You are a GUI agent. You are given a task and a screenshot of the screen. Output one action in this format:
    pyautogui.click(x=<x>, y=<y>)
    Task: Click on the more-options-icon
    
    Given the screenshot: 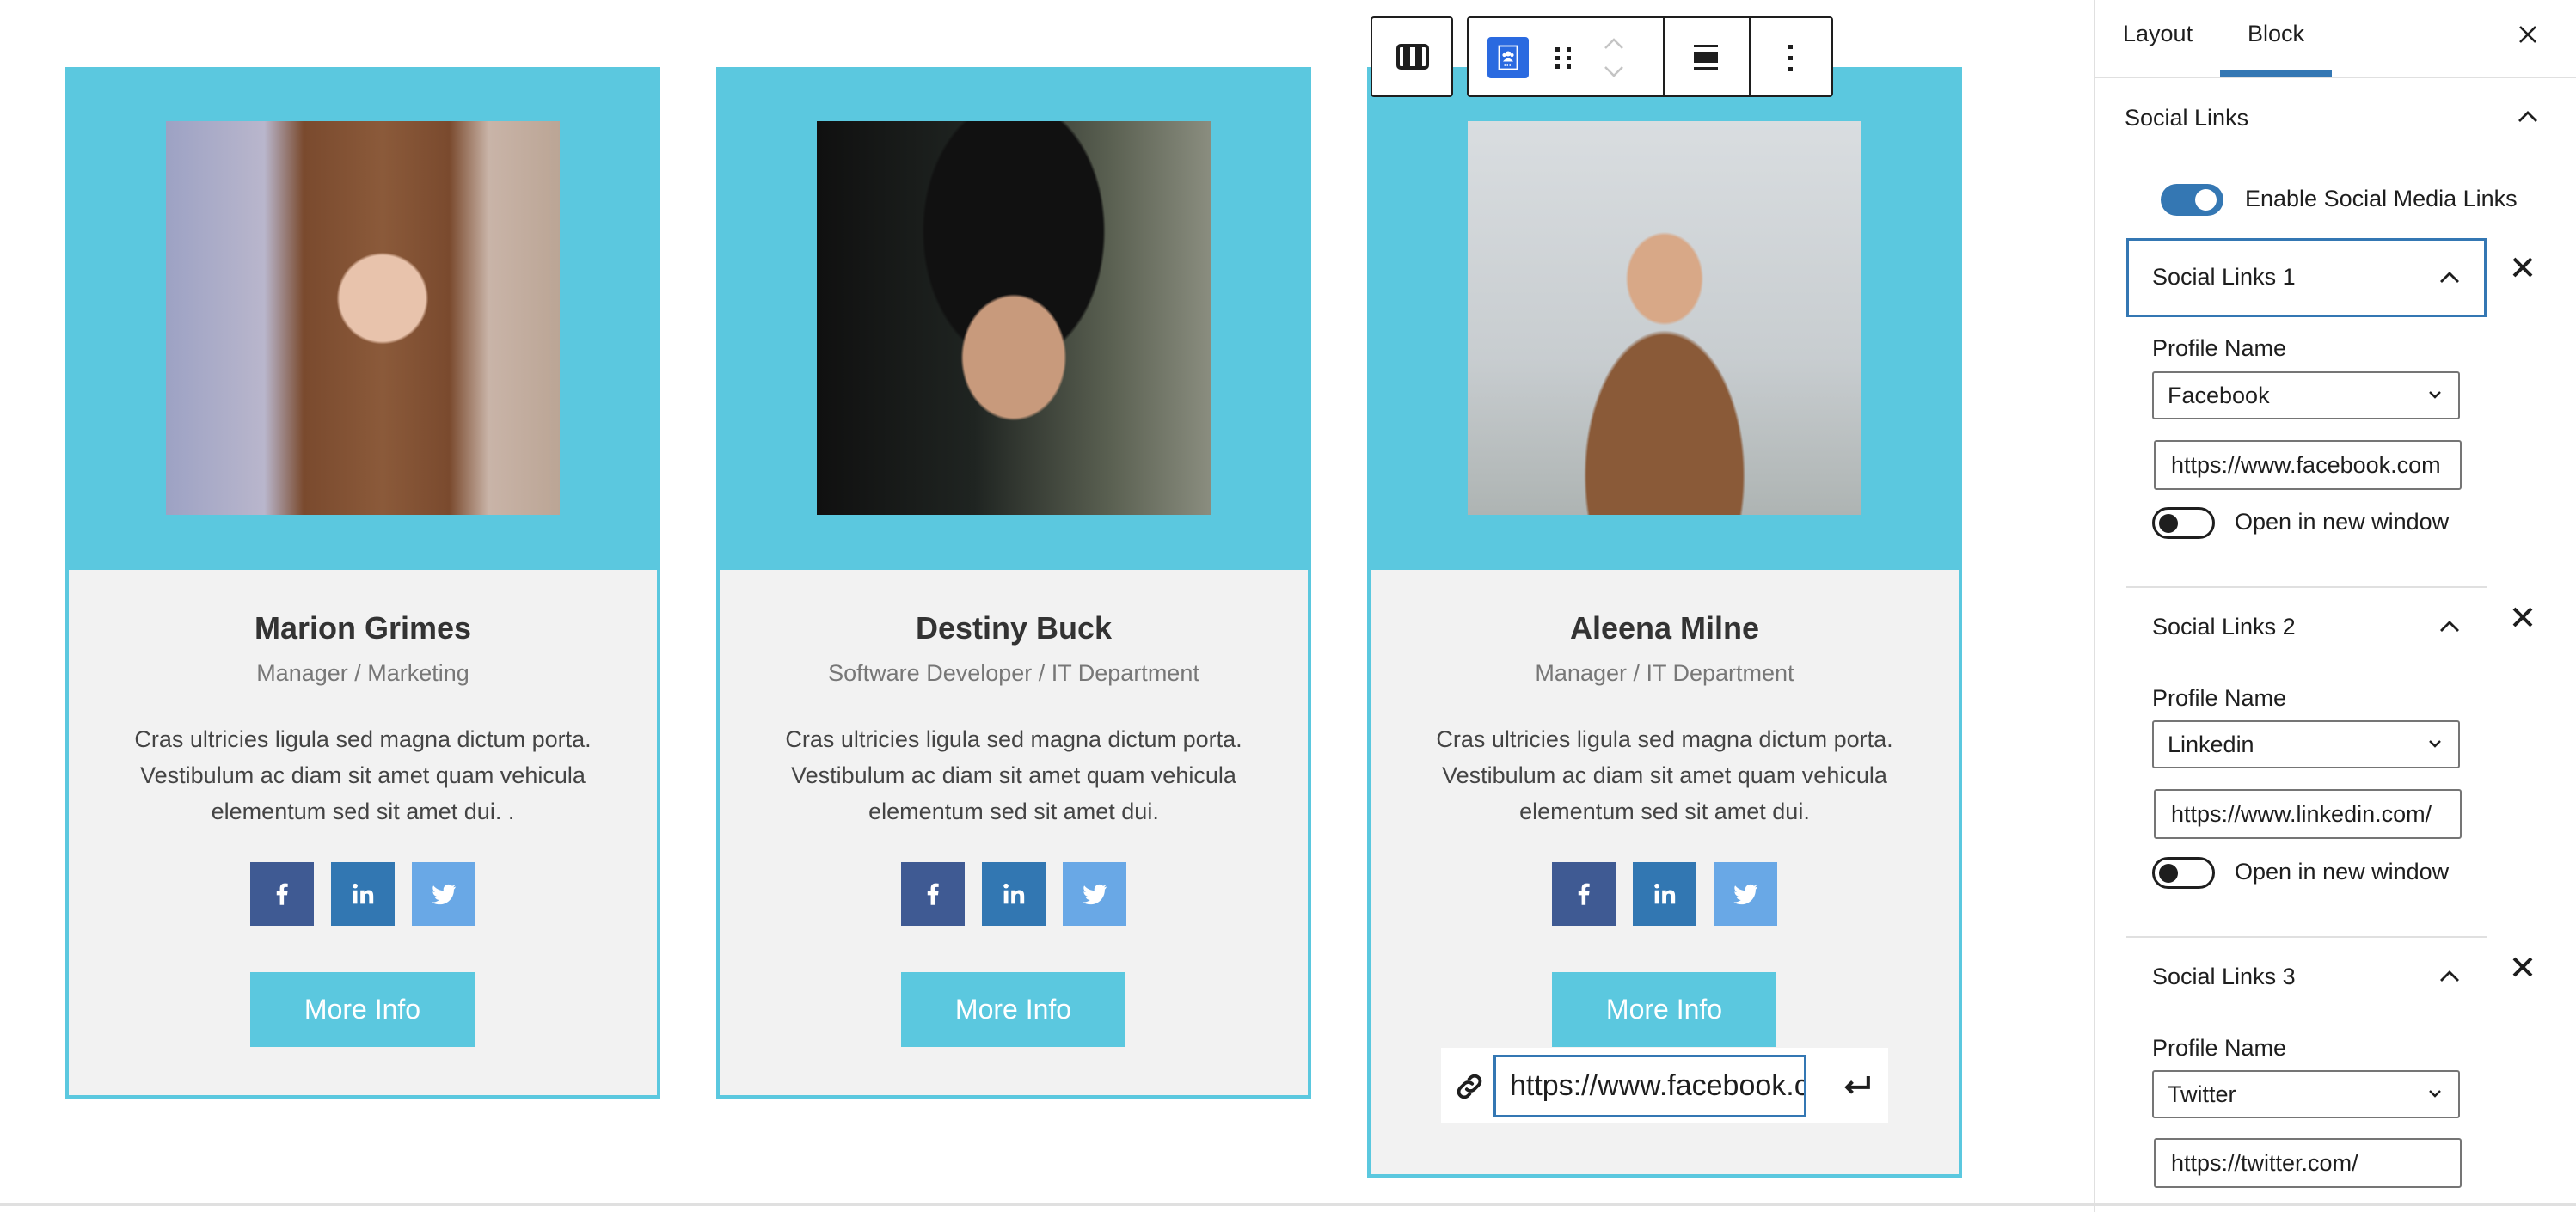 What is the action you would take?
    pyautogui.click(x=1791, y=57)
    